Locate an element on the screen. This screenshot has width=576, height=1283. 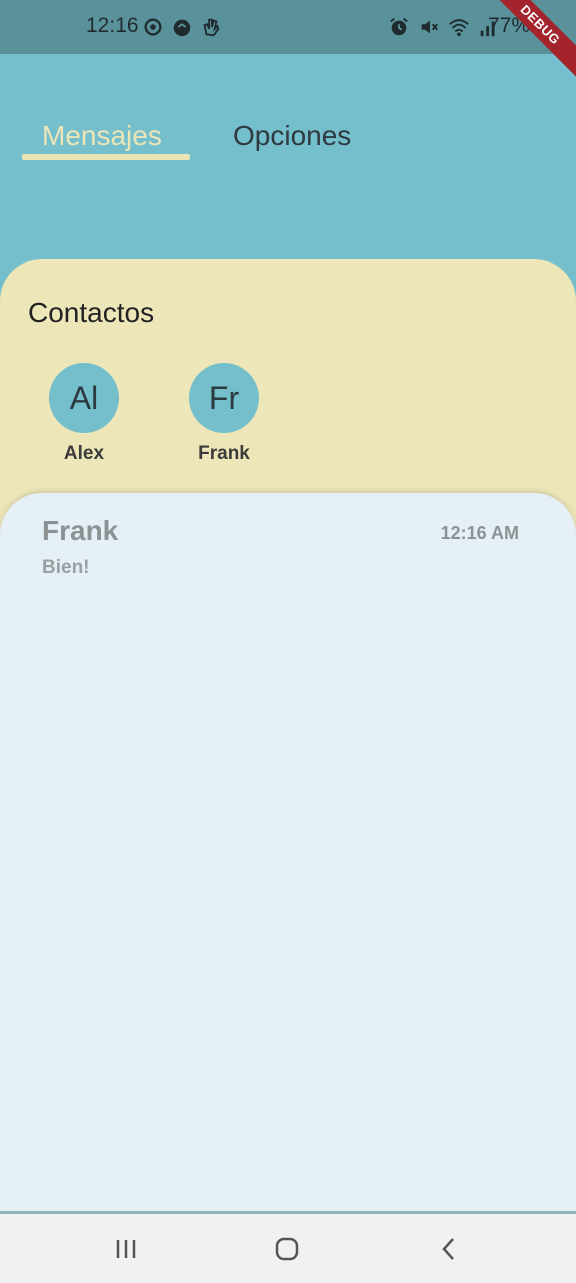
status-left-icons is located at coordinates (182, 27).